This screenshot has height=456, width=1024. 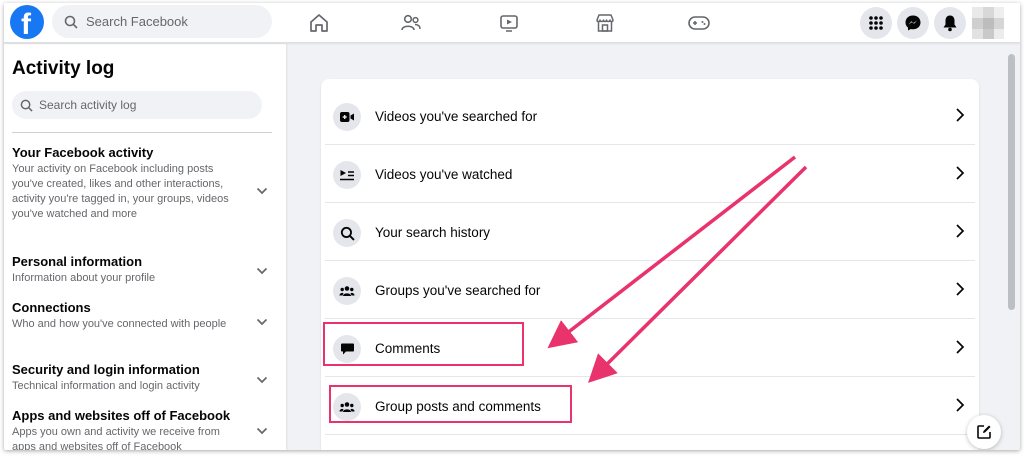 I want to click on avatar, so click(x=988, y=23).